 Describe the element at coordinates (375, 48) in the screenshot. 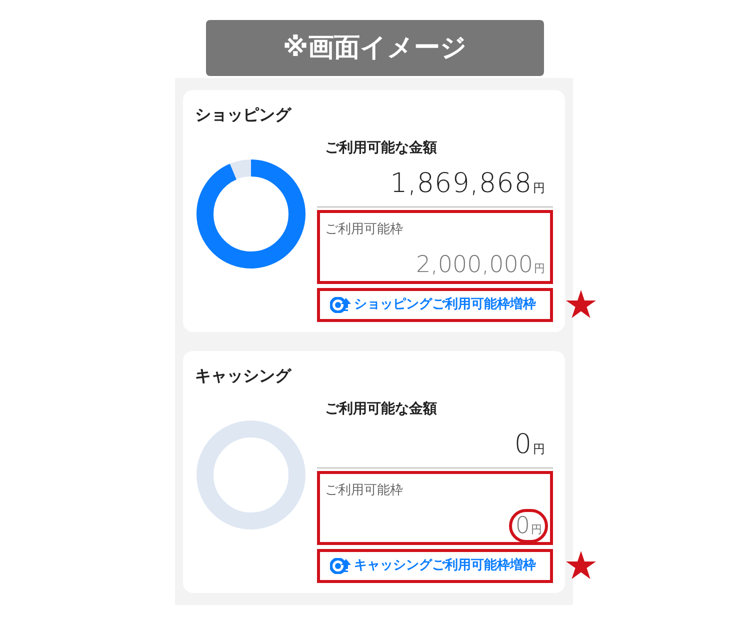

I see `banner: ※画面イメージ` at that location.